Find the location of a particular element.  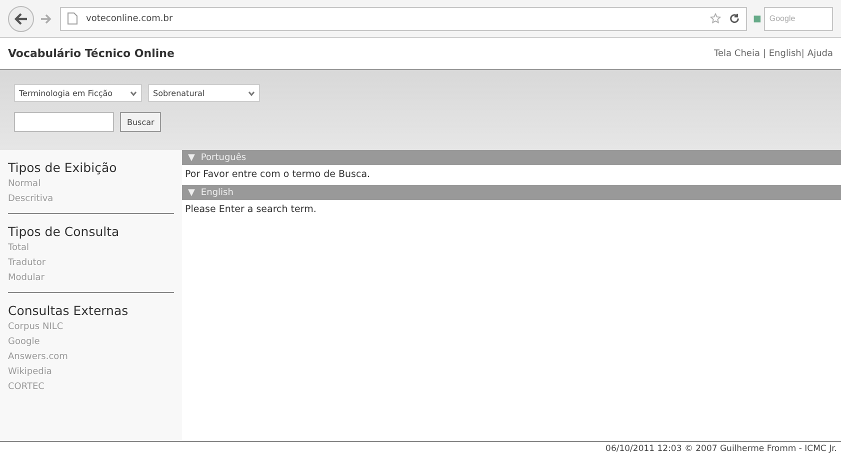

header-link: Ajuda is located at coordinates (820, 53).